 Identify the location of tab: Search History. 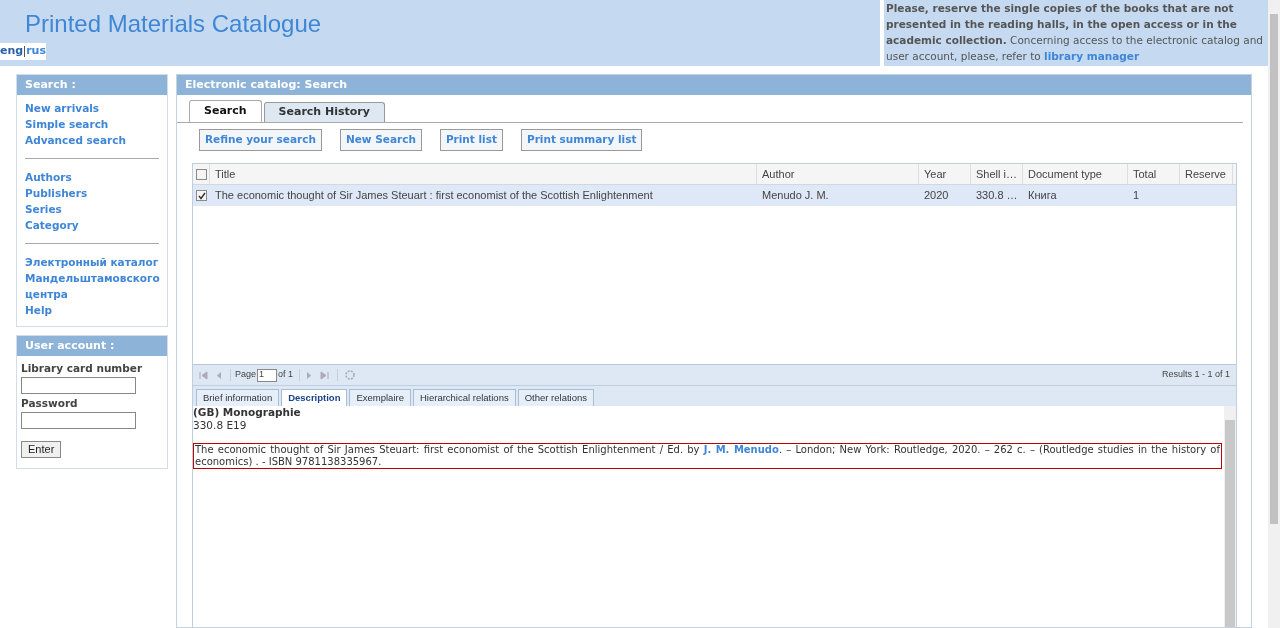
(324, 112).